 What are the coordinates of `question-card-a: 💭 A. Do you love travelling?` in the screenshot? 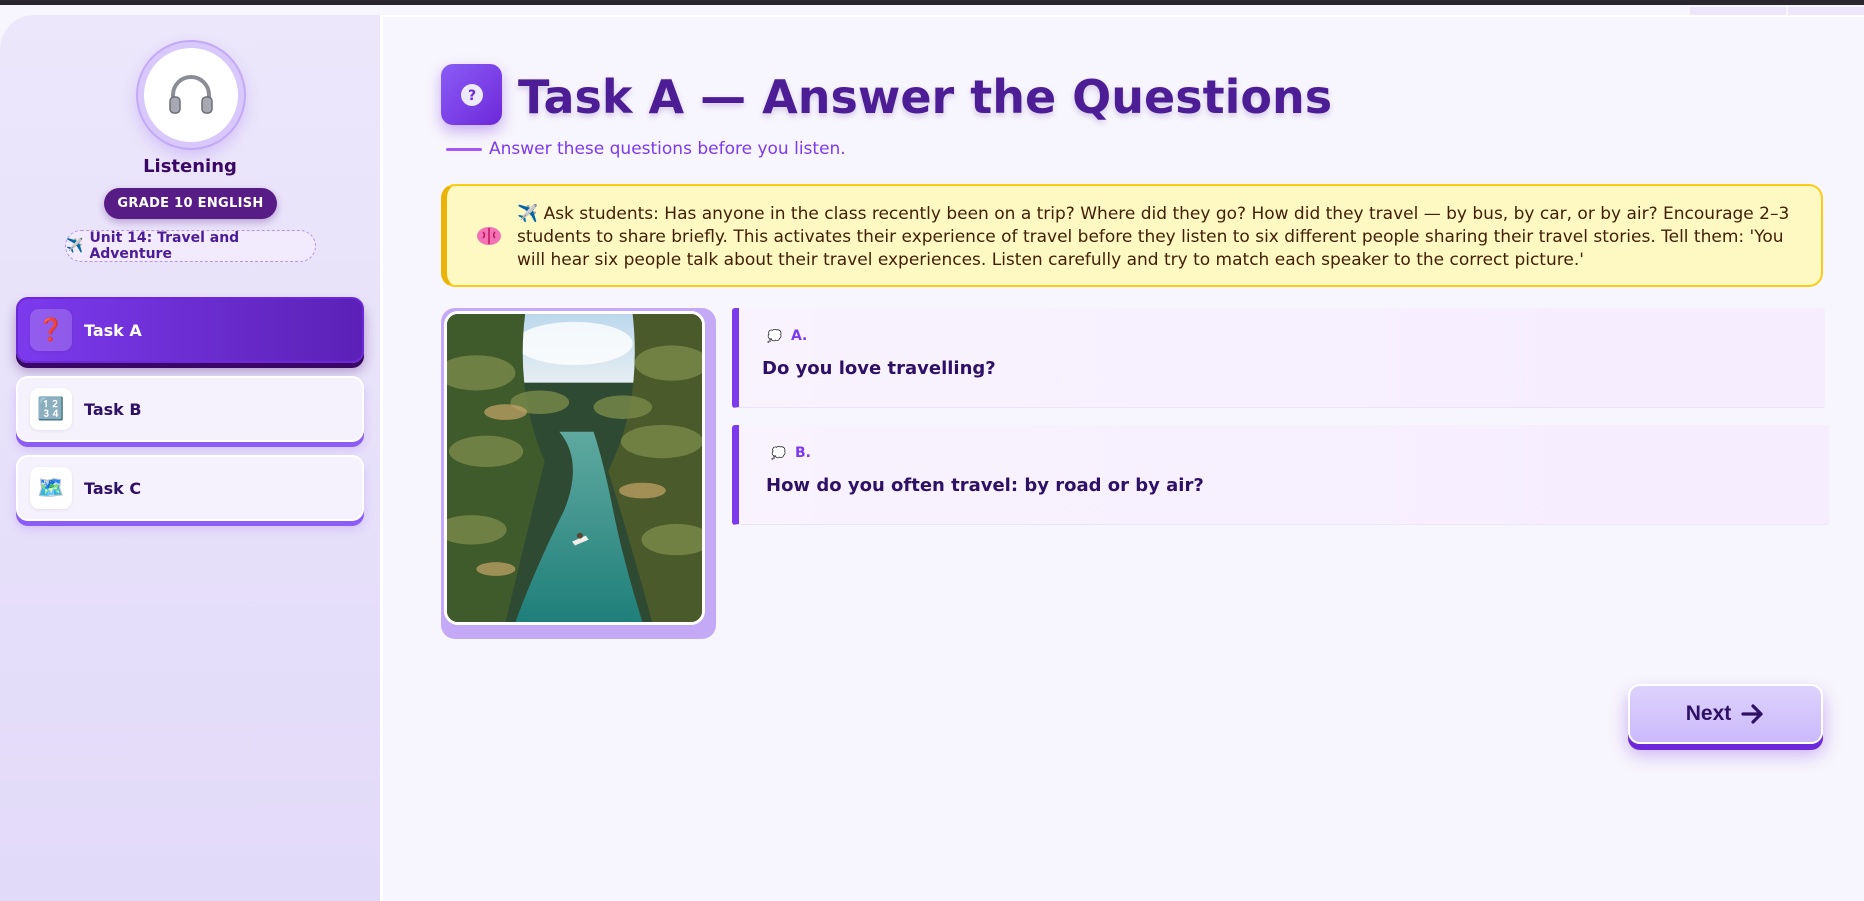 It's located at (1278, 358).